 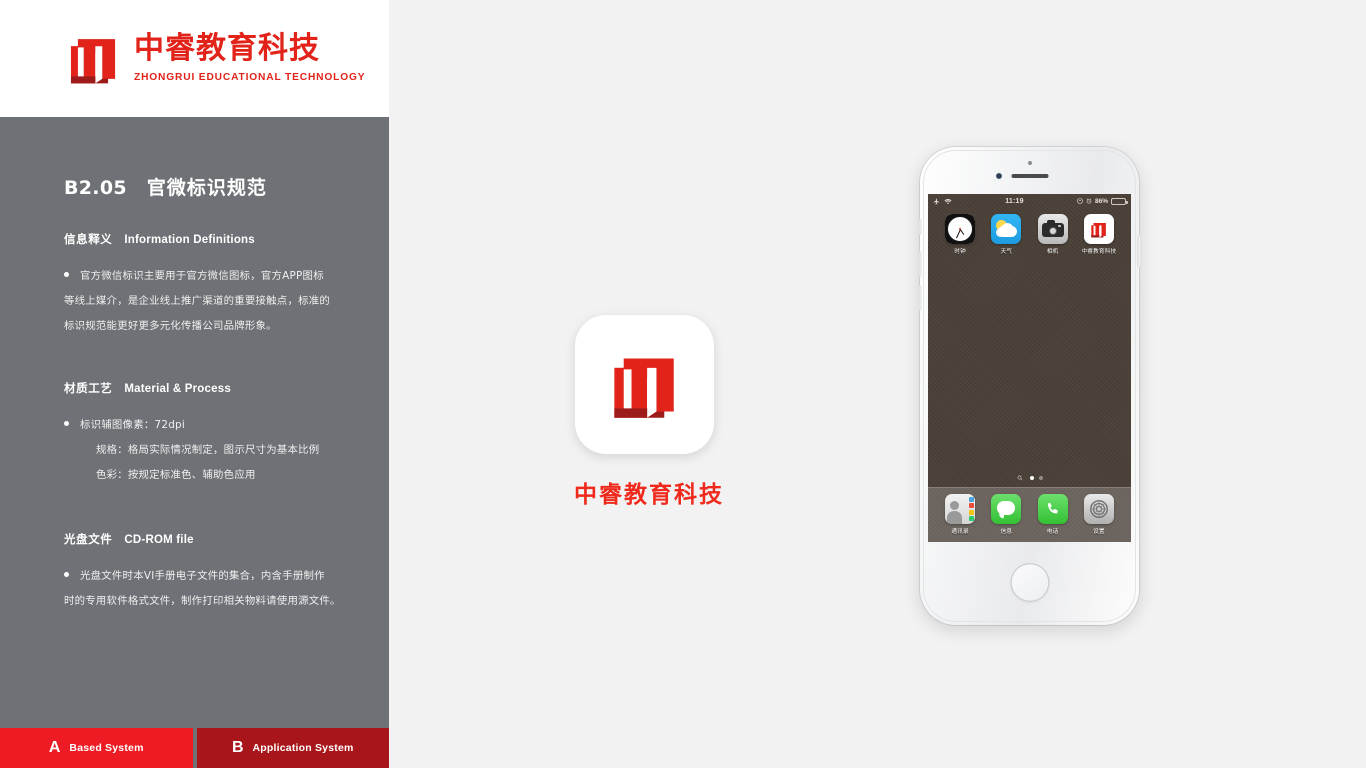 I want to click on block-heading-en: Information Definitions, so click(x=189, y=240).